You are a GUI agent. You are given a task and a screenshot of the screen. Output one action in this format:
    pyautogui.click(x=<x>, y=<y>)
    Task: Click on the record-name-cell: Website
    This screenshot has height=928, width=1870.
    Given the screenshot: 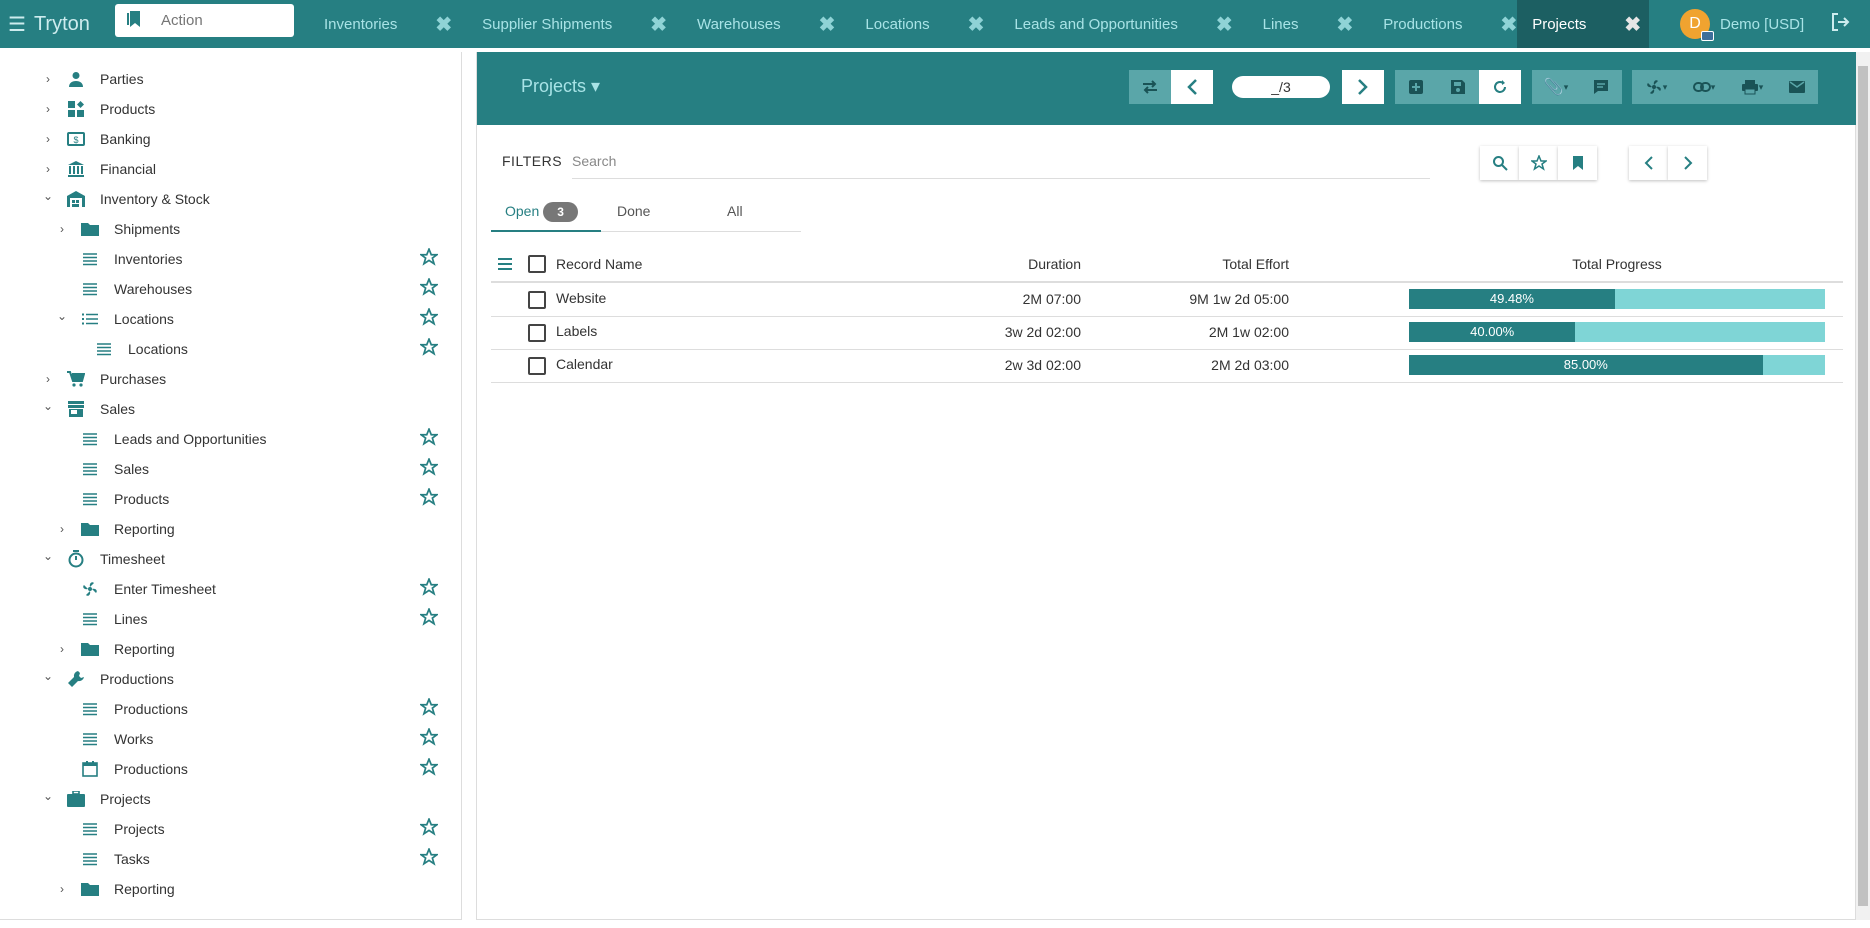 What is the action you would take?
    pyautogui.click(x=581, y=298)
    